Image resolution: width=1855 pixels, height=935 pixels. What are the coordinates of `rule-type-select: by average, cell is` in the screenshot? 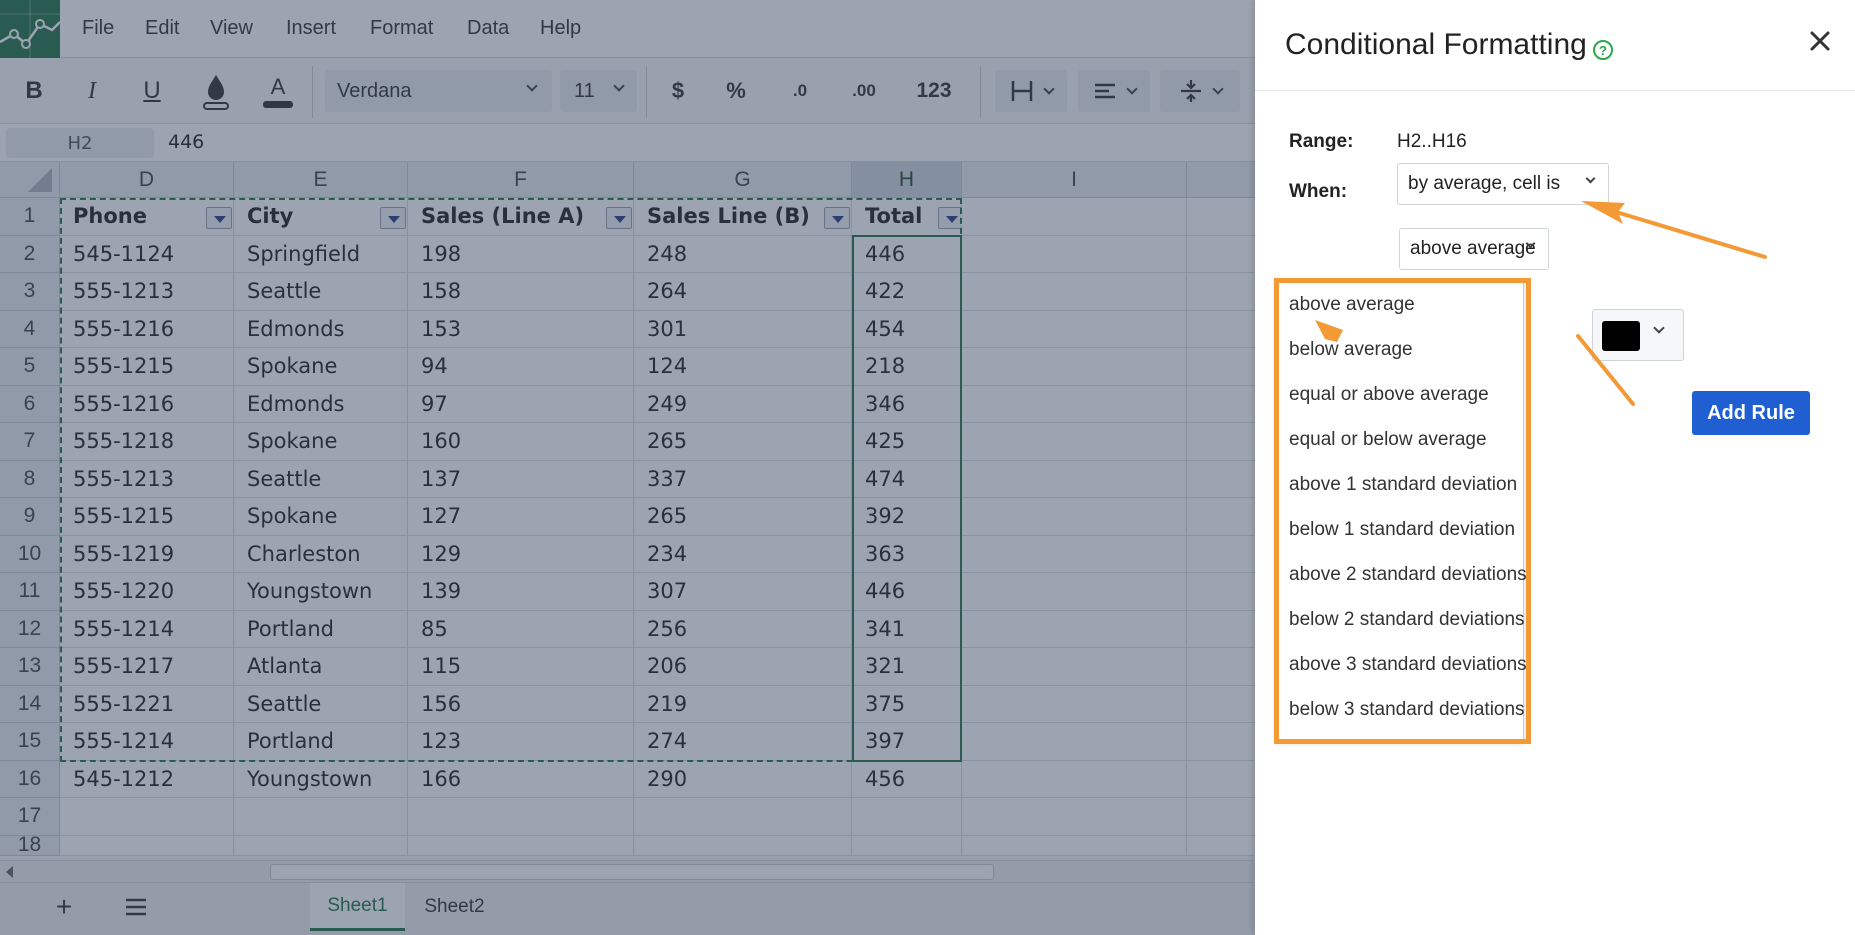 It's located at (1503, 184).